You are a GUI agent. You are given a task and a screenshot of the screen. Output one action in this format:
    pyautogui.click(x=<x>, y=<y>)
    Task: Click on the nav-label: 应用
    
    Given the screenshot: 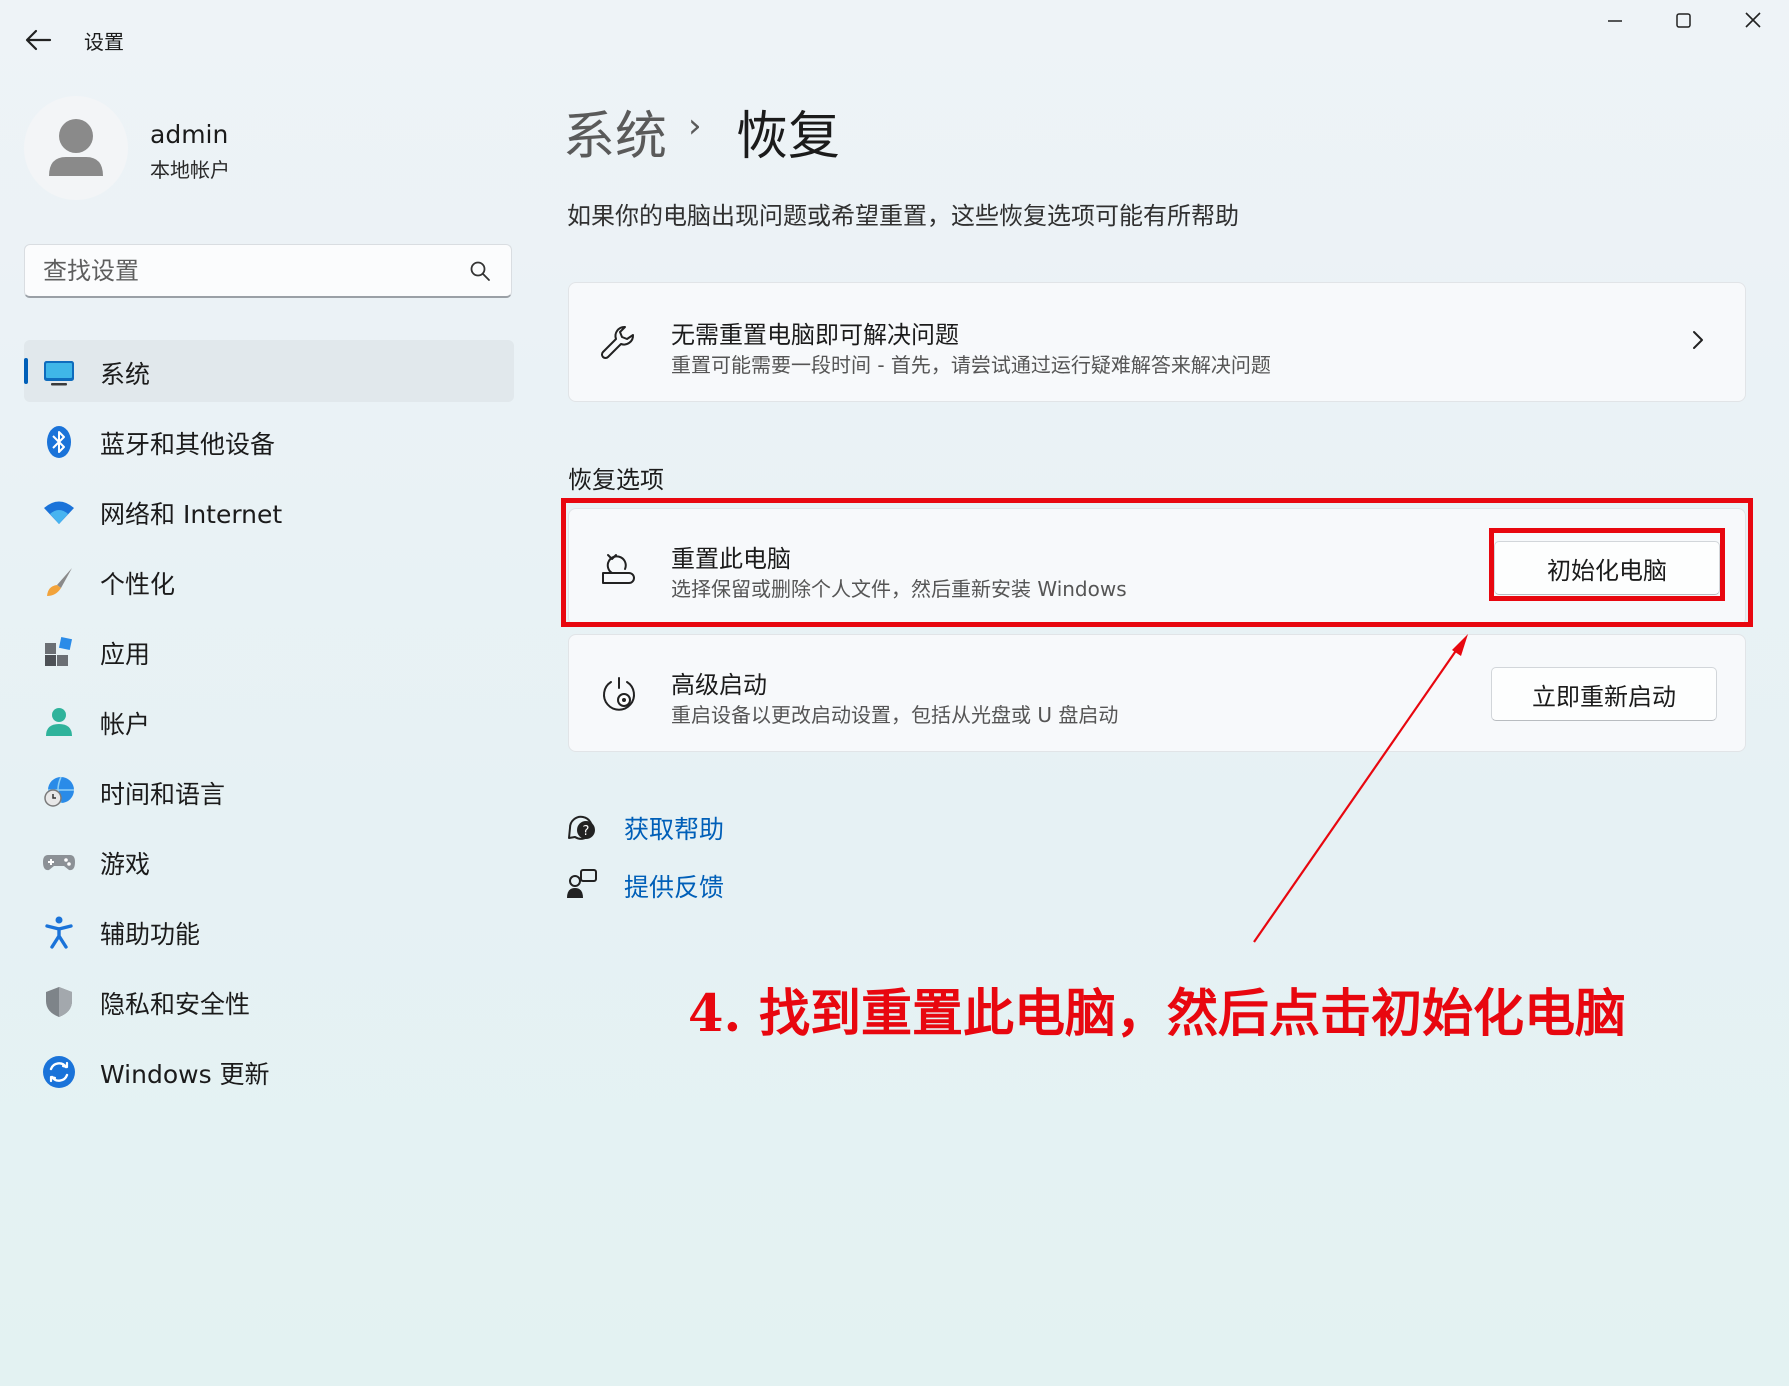 What is the action you would take?
    pyautogui.click(x=125, y=654)
    